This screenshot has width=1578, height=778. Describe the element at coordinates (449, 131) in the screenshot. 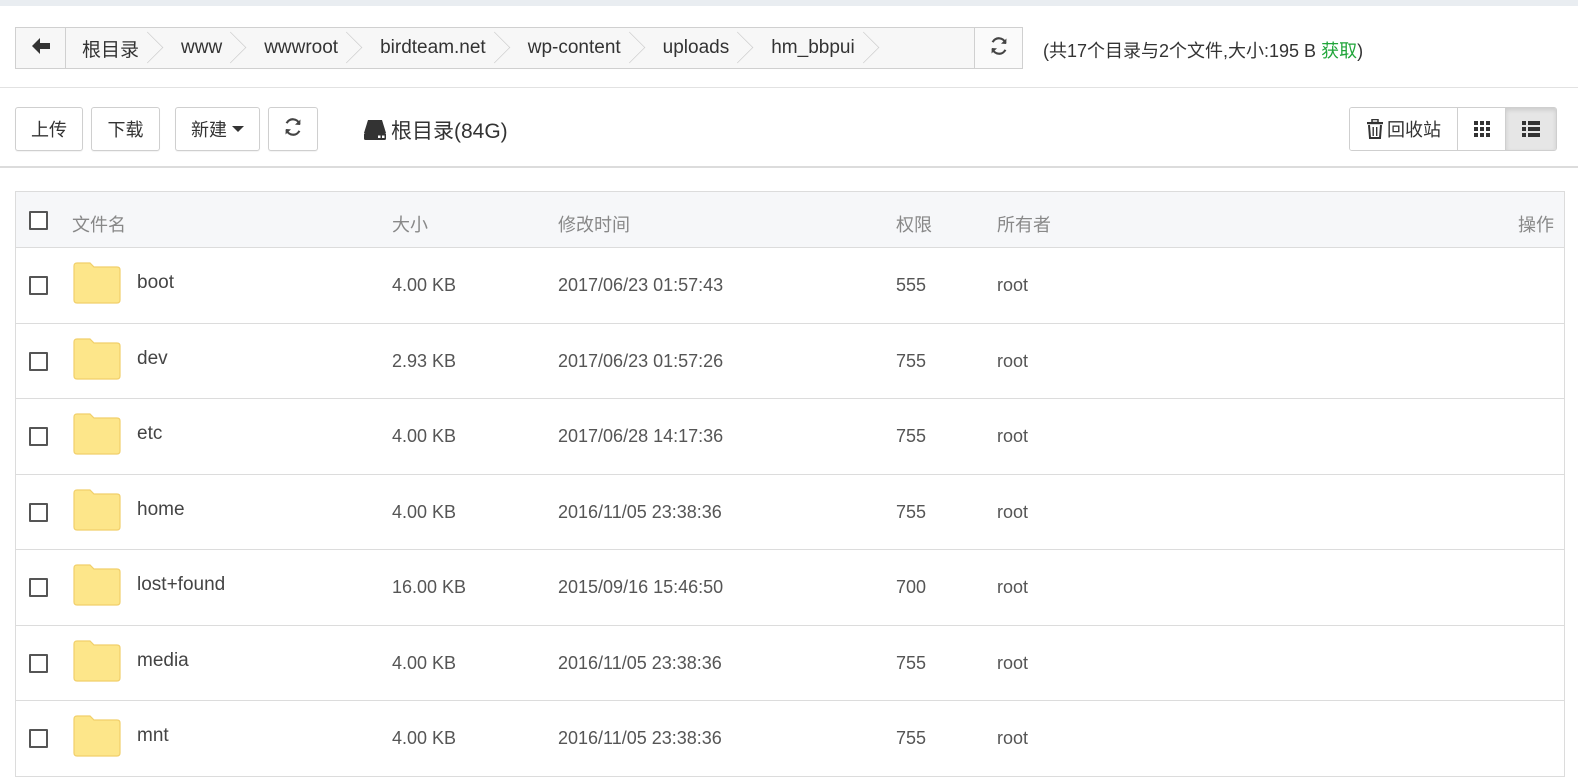

I see `disk-label: 根目录(84G)` at that location.